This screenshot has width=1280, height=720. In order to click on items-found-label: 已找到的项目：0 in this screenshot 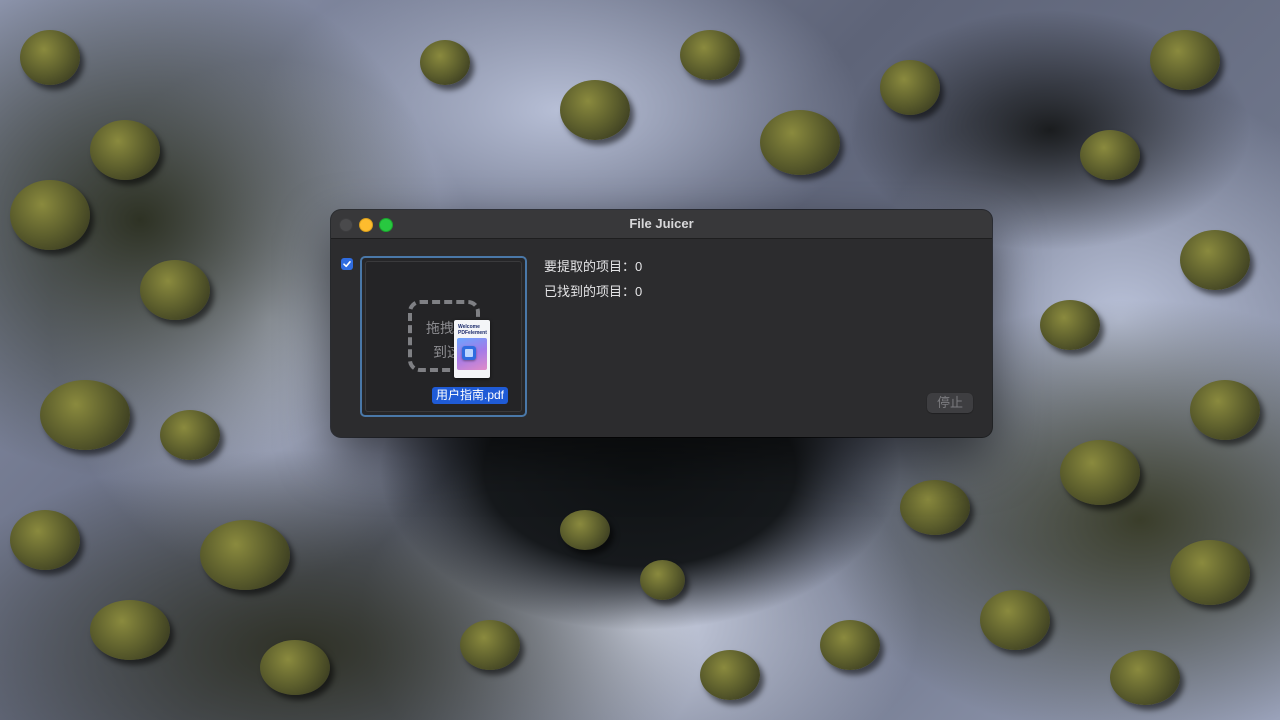, I will do `click(593, 291)`.